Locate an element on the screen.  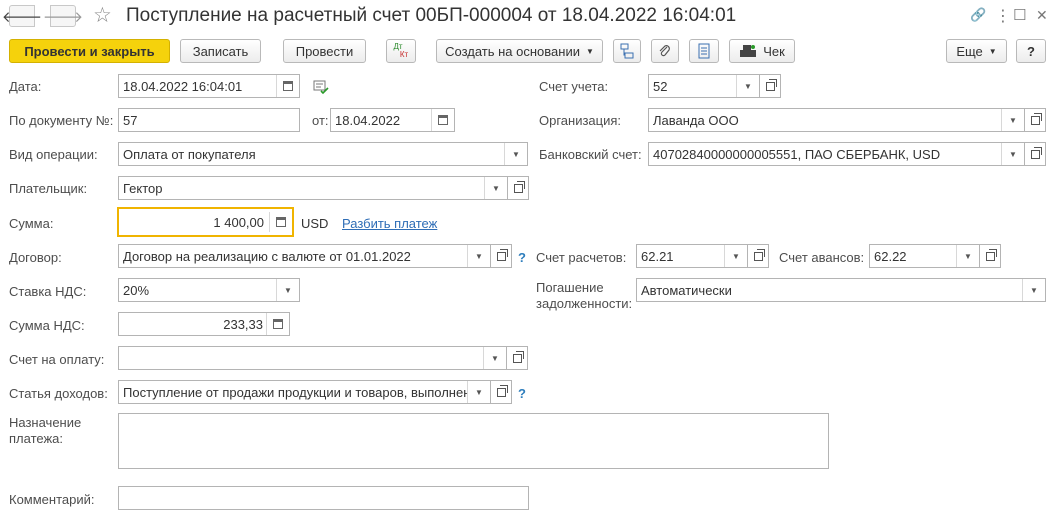
payer-value: Гектор is located at coordinates (143, 188).